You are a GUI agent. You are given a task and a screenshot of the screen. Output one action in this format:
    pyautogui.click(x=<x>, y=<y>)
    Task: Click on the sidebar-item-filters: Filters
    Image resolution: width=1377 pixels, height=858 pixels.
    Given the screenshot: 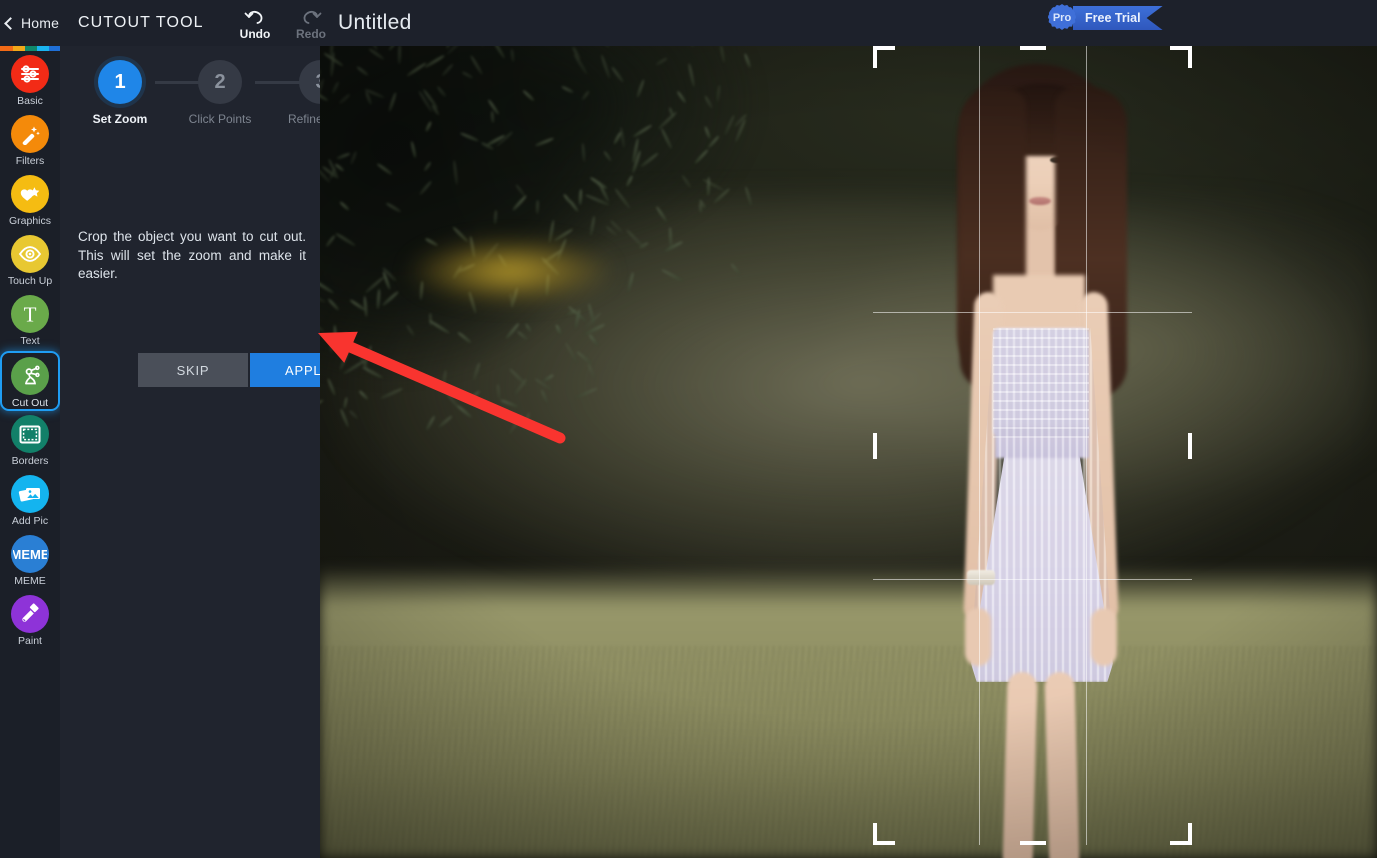 What is the action you would take?
    pyautogui.click(x=30, y=141)
    